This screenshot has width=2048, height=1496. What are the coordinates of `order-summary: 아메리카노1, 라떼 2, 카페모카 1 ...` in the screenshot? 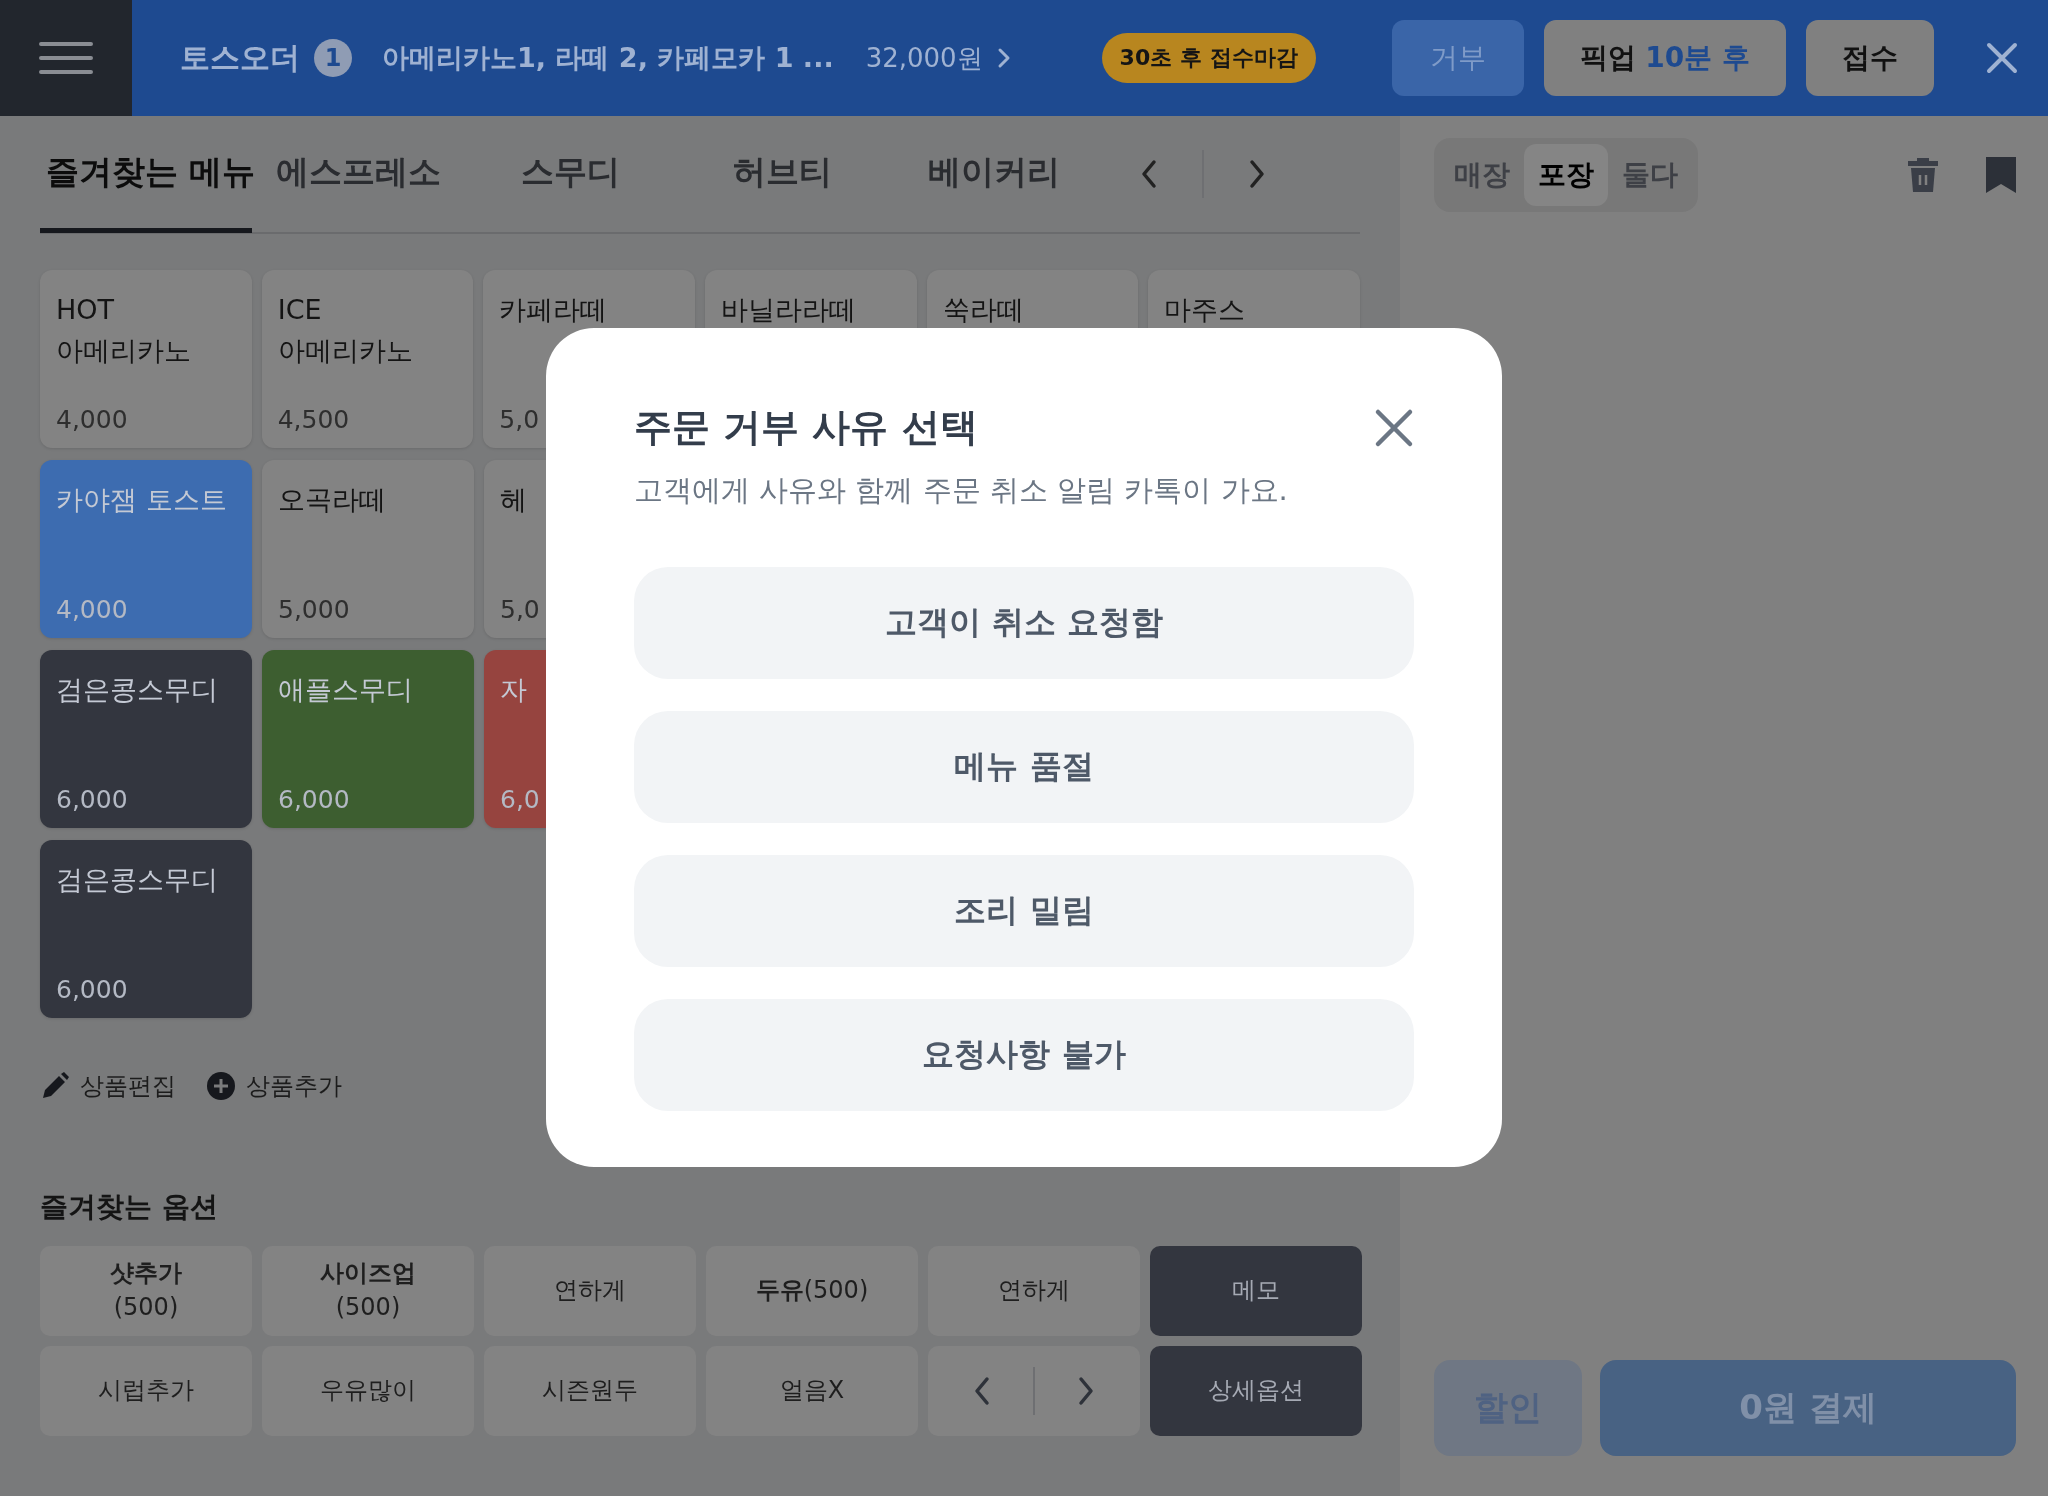 It's located at (608, 58).